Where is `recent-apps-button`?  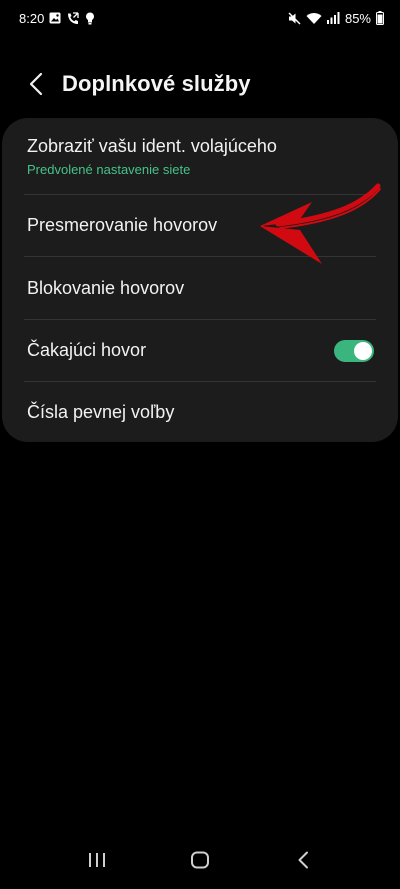
recent-apps-button is located at coordinates (97, 860).